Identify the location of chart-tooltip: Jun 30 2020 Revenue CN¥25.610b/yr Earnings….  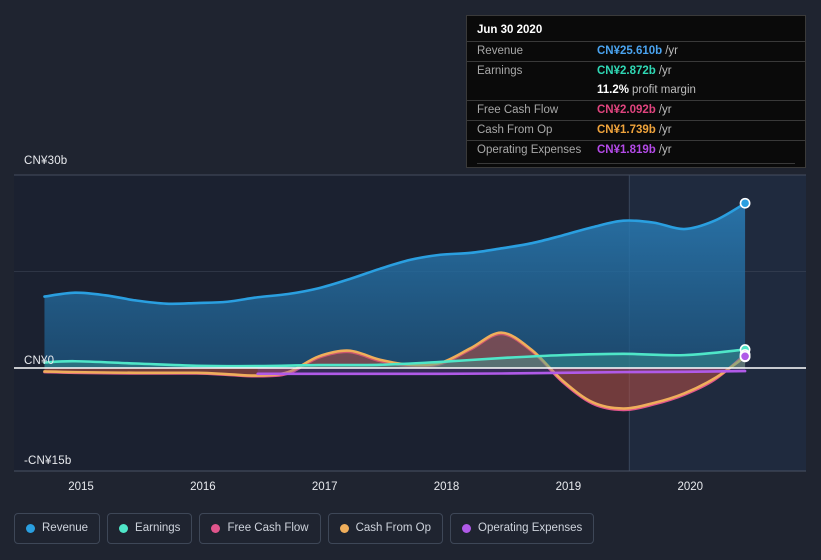
(636, 91).